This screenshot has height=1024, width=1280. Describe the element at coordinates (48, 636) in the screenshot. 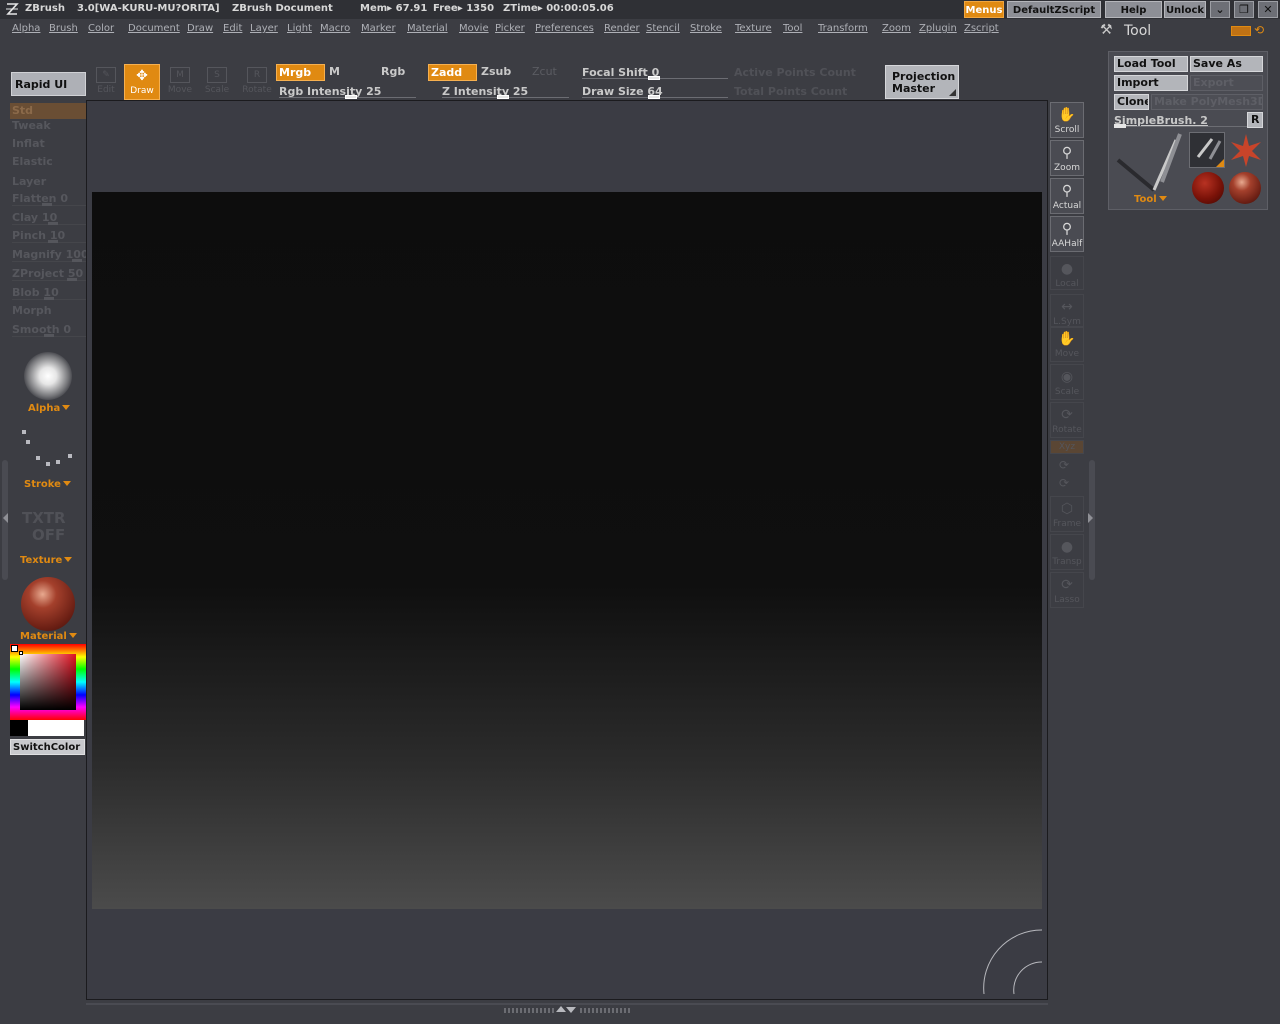

I see `material-menu: Material` at that location.